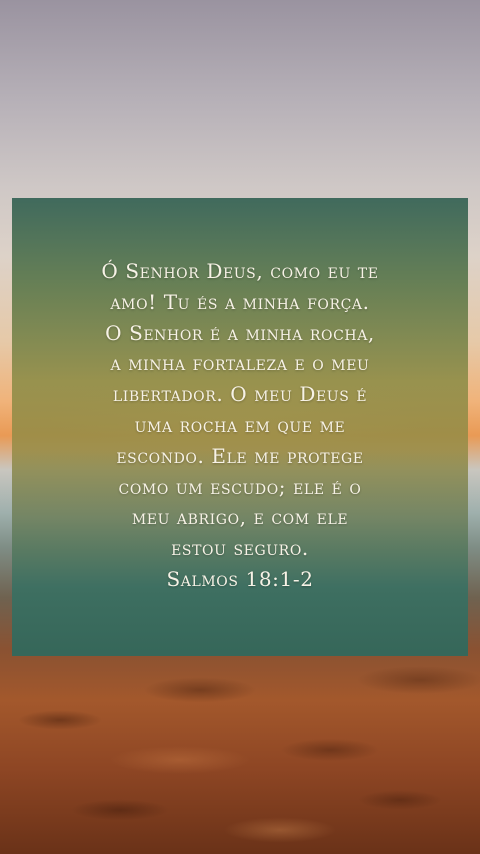 The image size is (480, 854). Describe the element at coordinates (240, 578) in the screenshot. I see `verse-reference: Salmos 18:1-2` at that location.